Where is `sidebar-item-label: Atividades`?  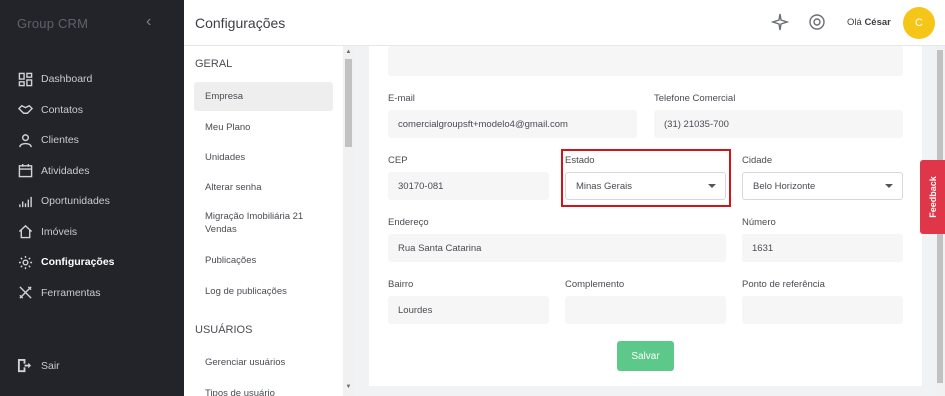 sidebar-item-label: Atividades is located at coordinates (65, 170).